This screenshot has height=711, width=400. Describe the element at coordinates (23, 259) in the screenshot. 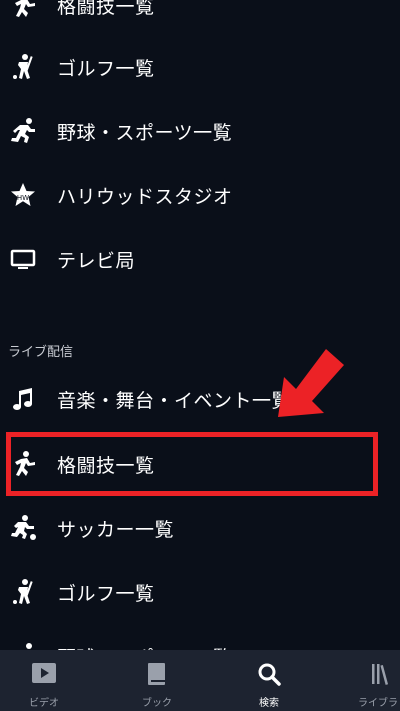

I see `tv-icon` at that location.